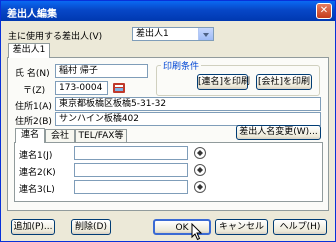 The image size is (336, 242). What do you see at coordinates (99, 119) in the screenshot?
I see `addr2-value: サンハイン板橋402` at bounding box center [99, 119].